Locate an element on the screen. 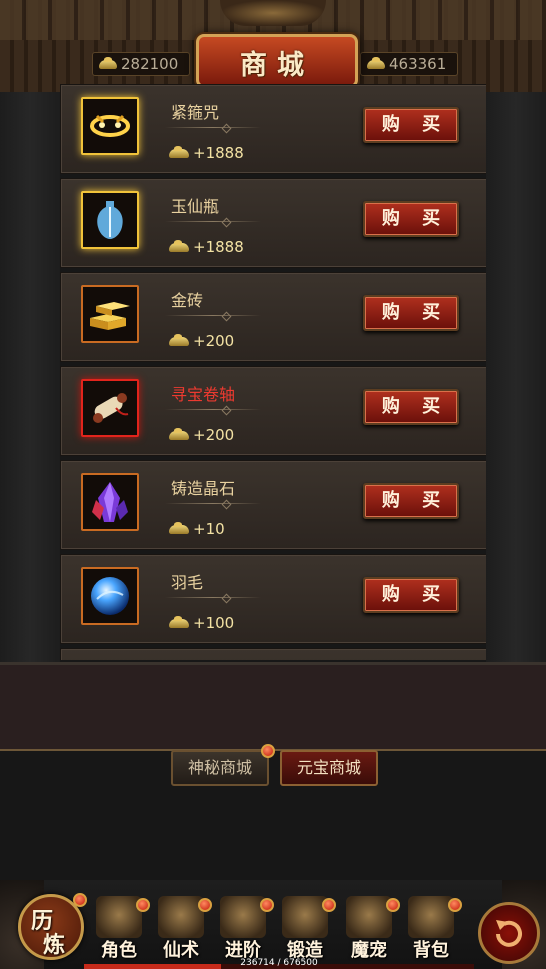 Image resolution: width=546 pixels, height=969 pixels. spellbook-icon is located at coordinates (181, 917).